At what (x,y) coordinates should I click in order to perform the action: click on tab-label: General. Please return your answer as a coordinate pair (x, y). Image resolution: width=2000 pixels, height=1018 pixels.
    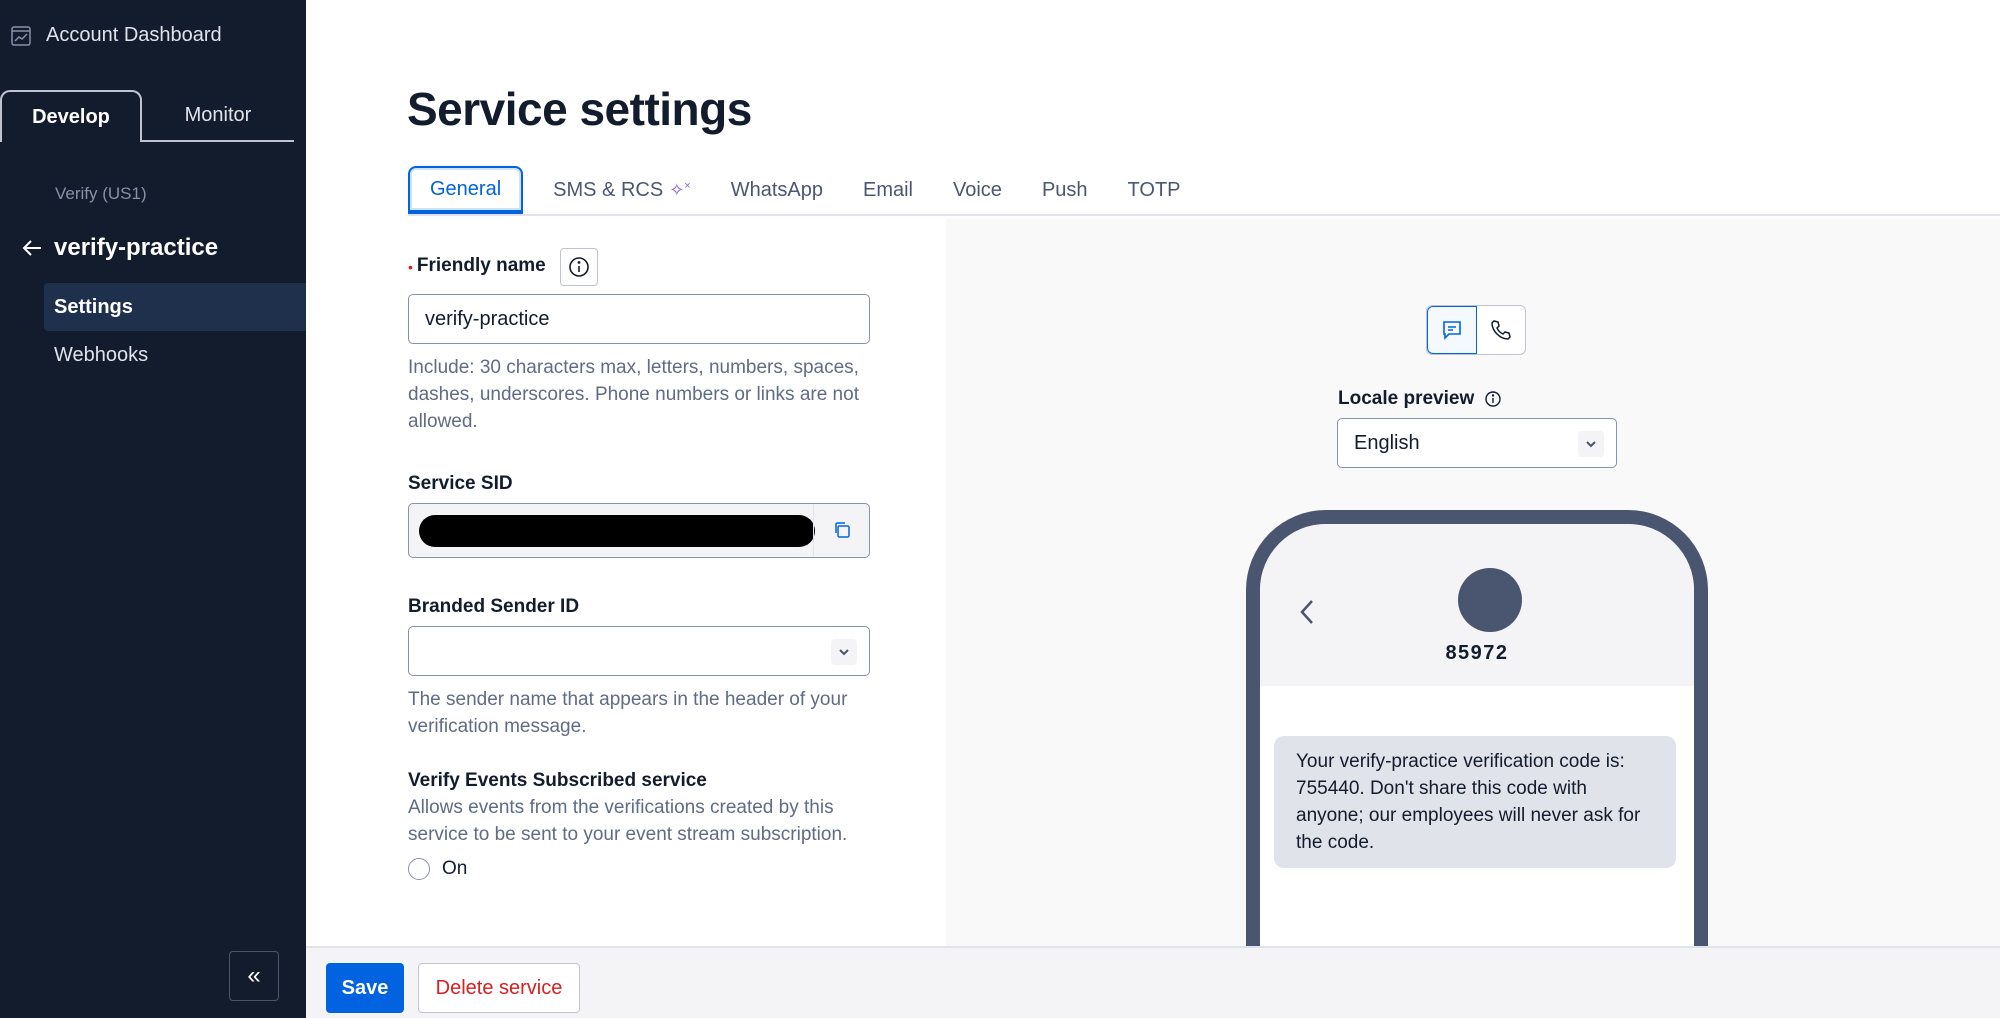
    Looking at the image, I should click on (466, 188).